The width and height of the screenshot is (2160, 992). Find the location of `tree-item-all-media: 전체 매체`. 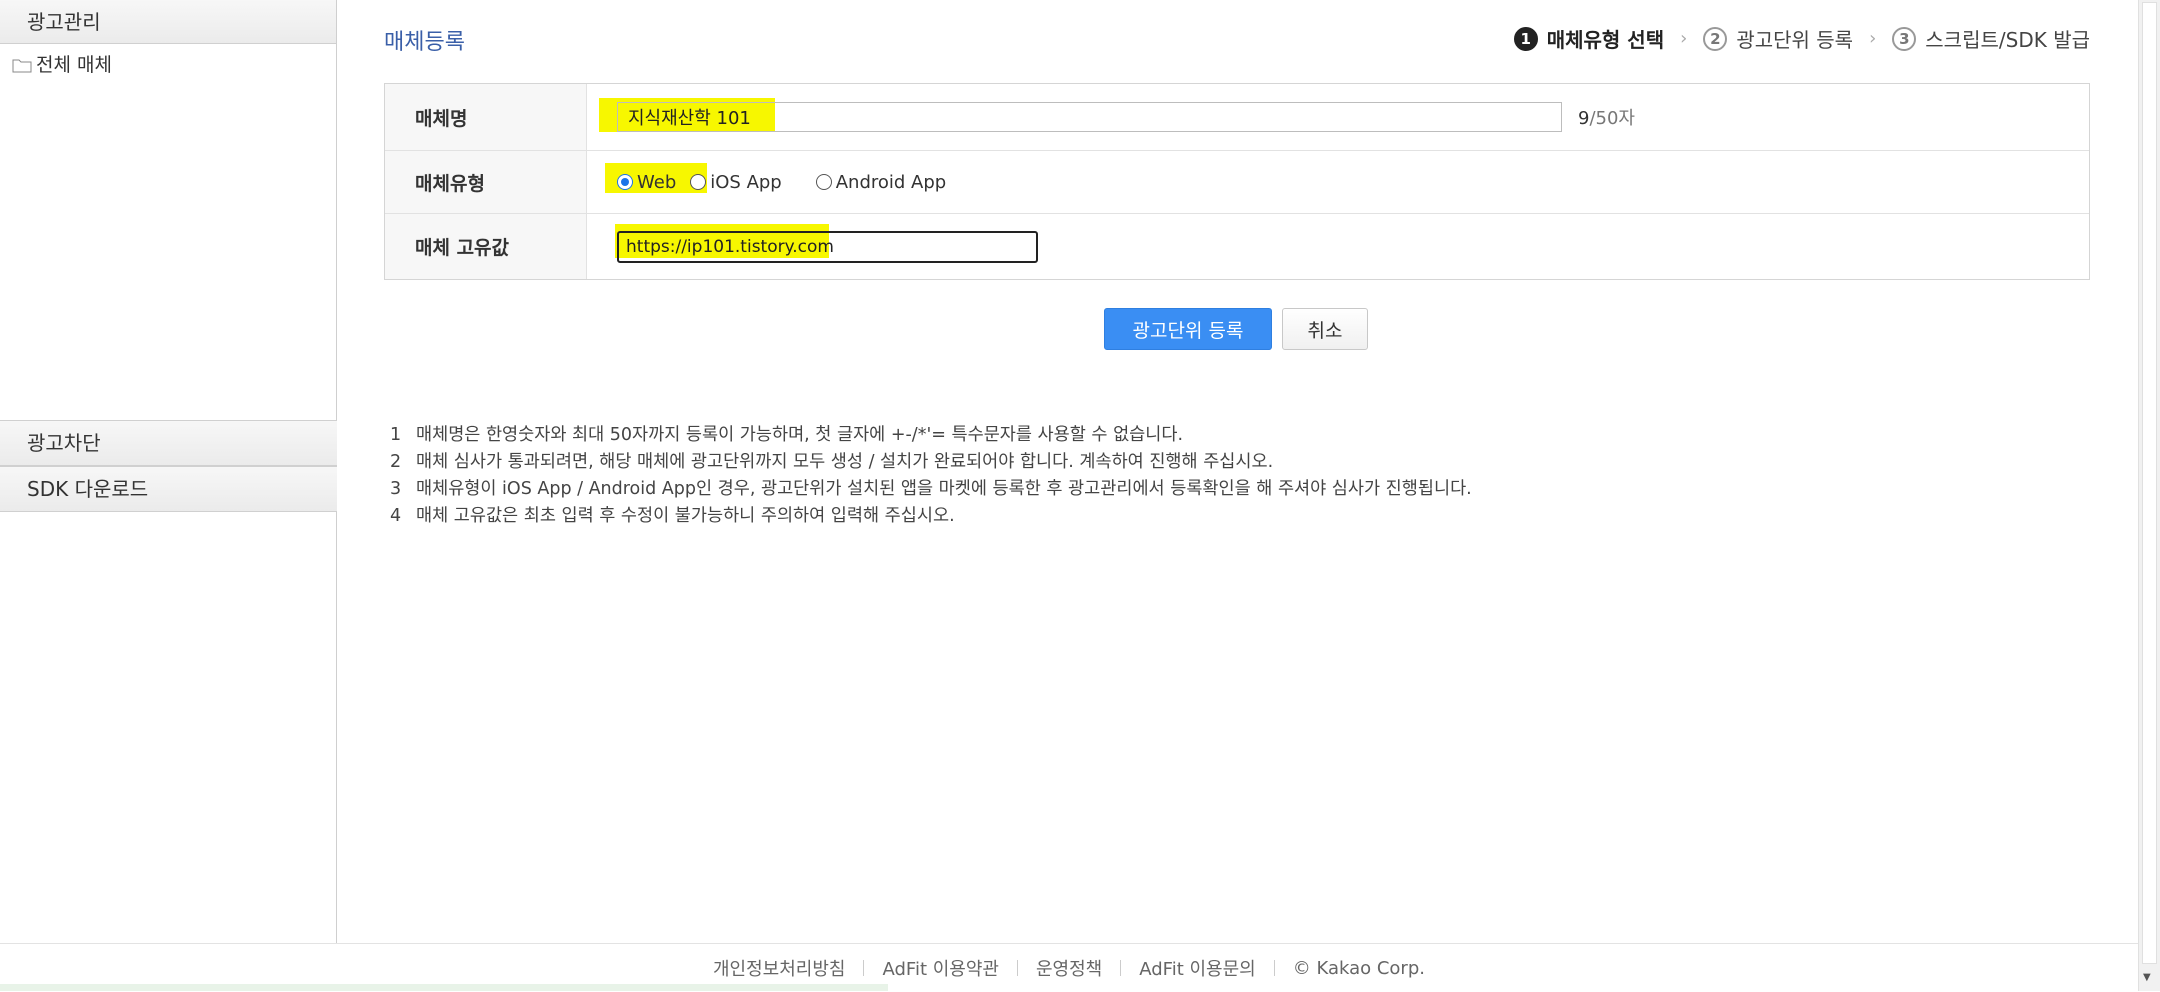

tree-item-all-media: 전체 매체 is located at coordinates (62, 65).